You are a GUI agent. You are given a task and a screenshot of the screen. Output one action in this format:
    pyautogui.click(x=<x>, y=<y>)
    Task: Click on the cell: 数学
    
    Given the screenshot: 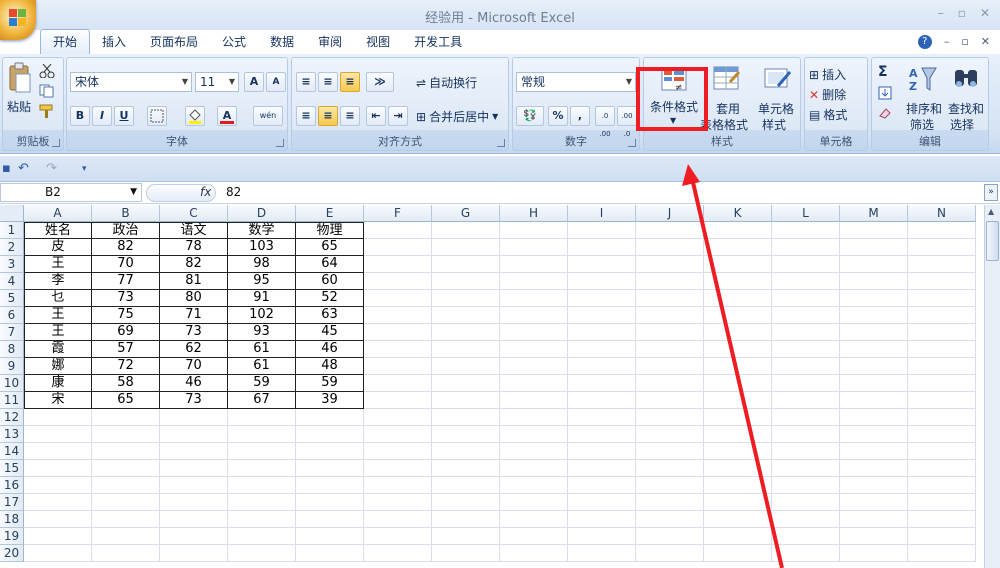 What is the action you would take?
    pyautogui.click(x=262, y=230)
    